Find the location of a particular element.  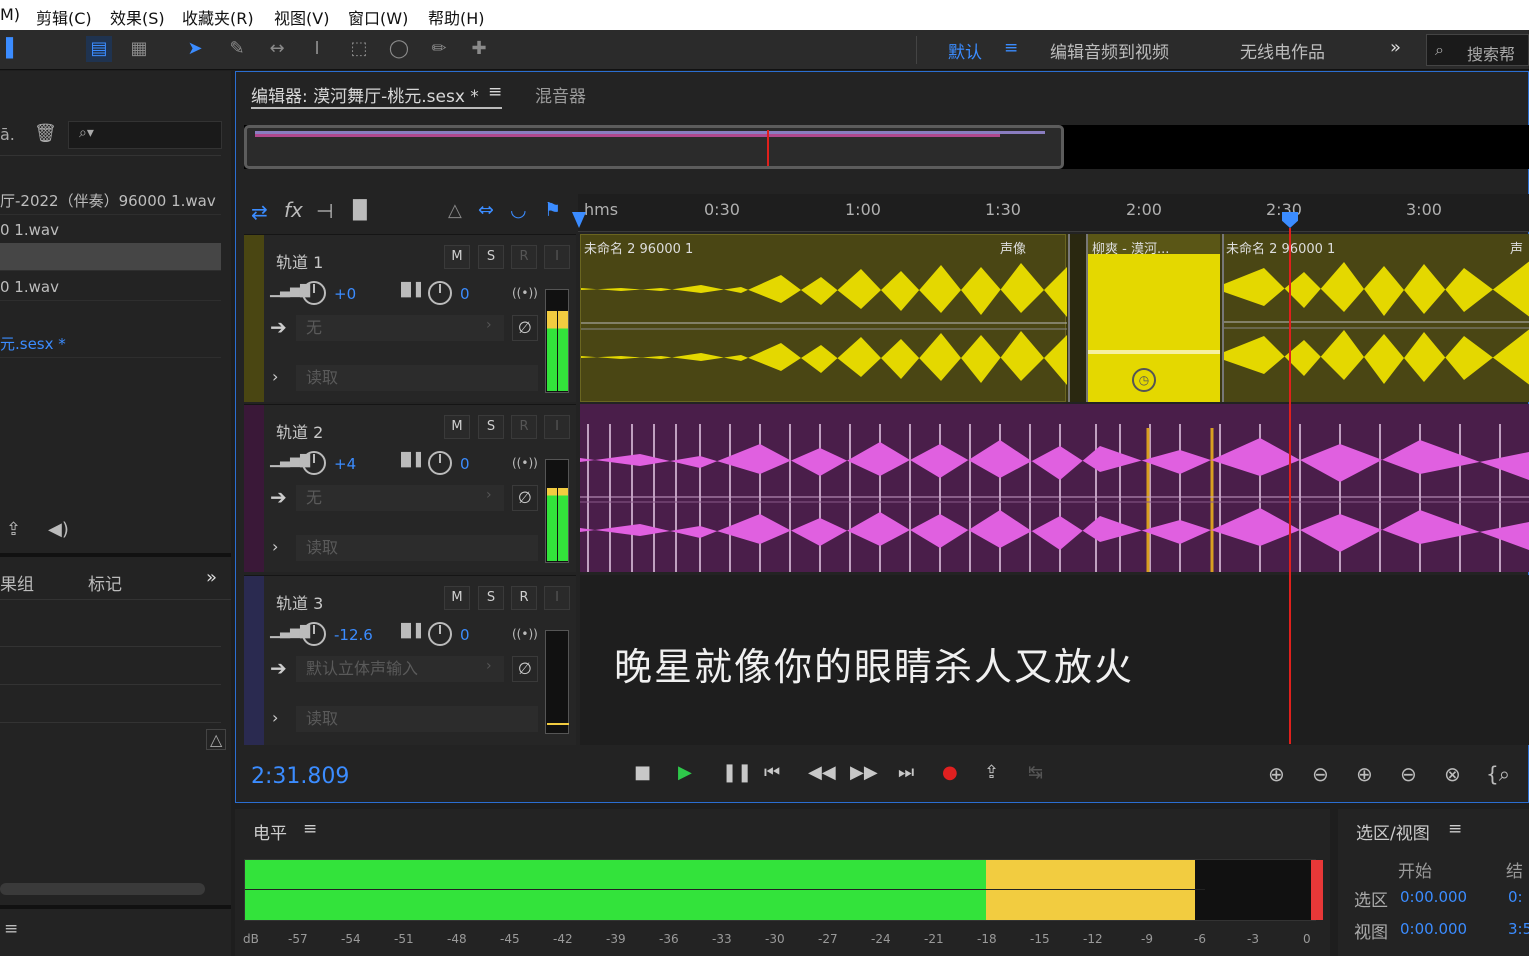

razor-tool-icon: ✎ is located at coordinates (237, 49).